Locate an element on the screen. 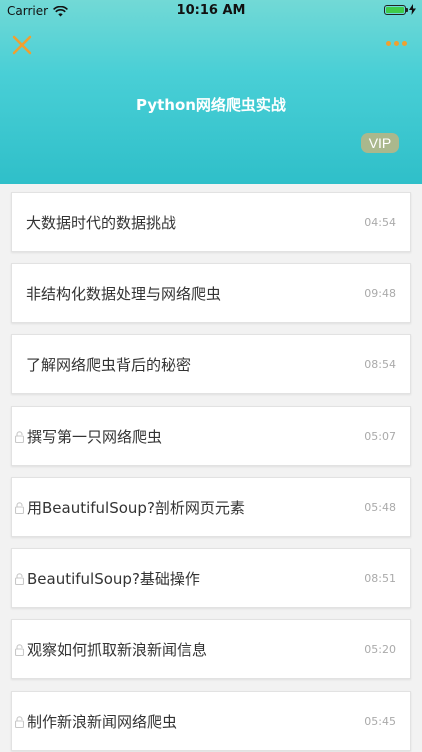 The image size is (422, 752). lesson-duration: 08:51 is located at coordinates (380, 578).